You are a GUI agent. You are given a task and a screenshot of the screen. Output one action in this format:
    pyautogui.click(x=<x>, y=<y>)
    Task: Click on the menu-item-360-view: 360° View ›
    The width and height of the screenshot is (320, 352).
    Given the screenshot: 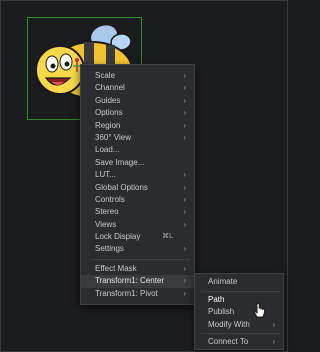 What is the action you would take?
    pyautogui.click(x=137, y=138)
    